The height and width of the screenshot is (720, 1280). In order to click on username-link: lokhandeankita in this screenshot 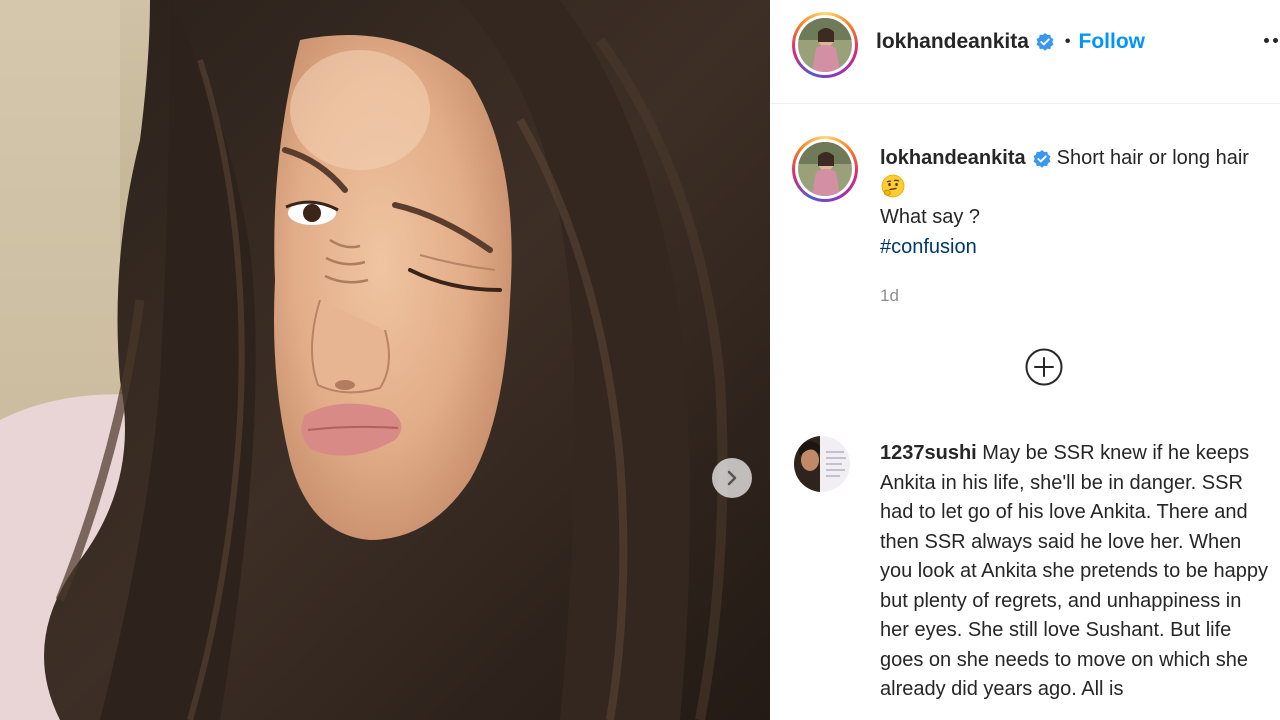, I will do `click(952, 42)`.